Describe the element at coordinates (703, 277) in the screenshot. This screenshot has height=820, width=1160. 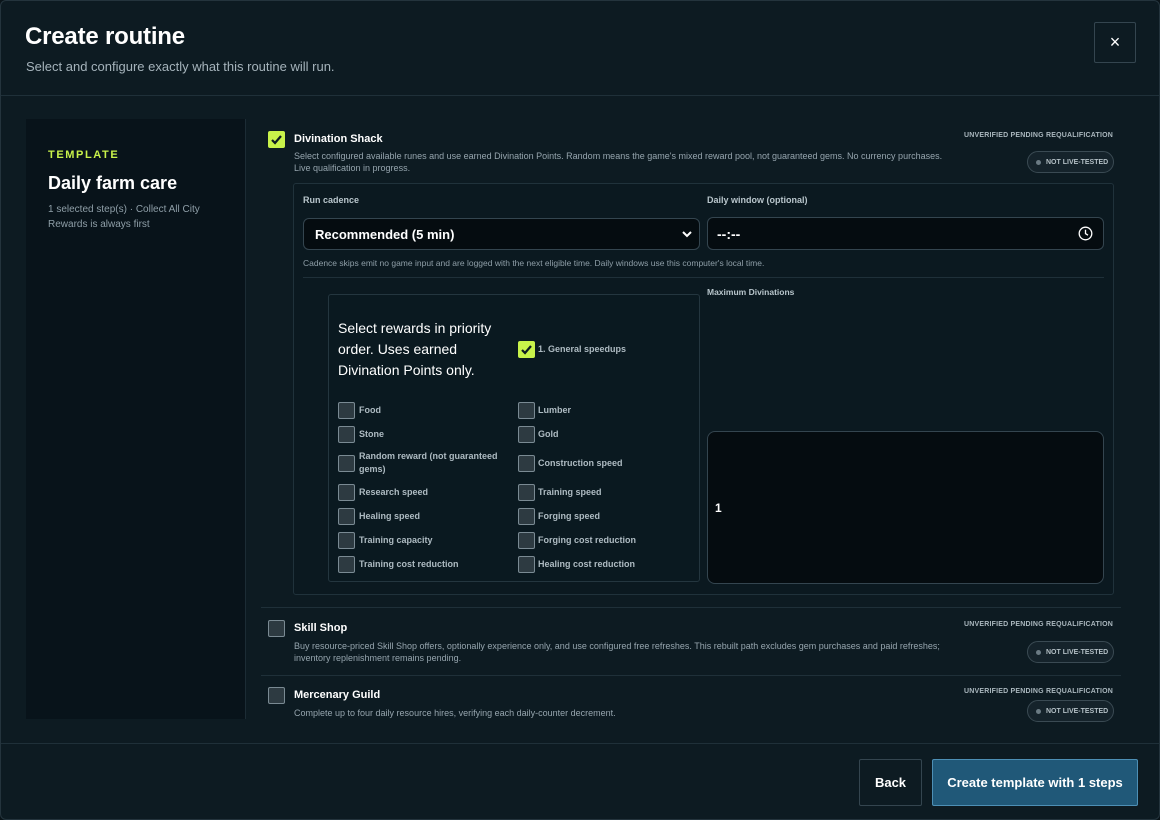
I see `config-divider` at that location.